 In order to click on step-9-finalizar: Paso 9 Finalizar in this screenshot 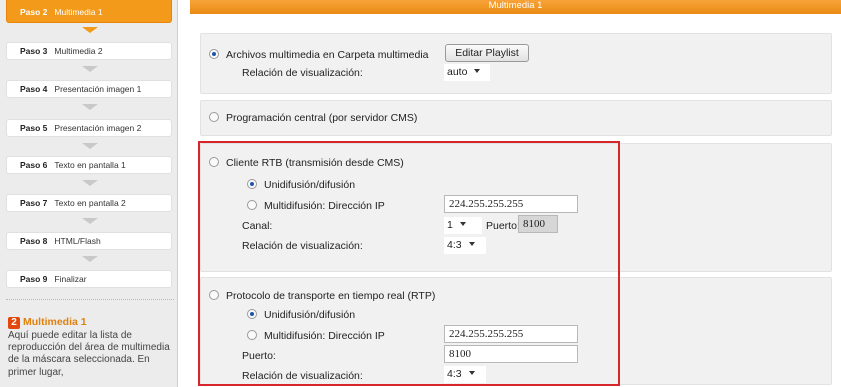, I will do `click(89, 279)`.